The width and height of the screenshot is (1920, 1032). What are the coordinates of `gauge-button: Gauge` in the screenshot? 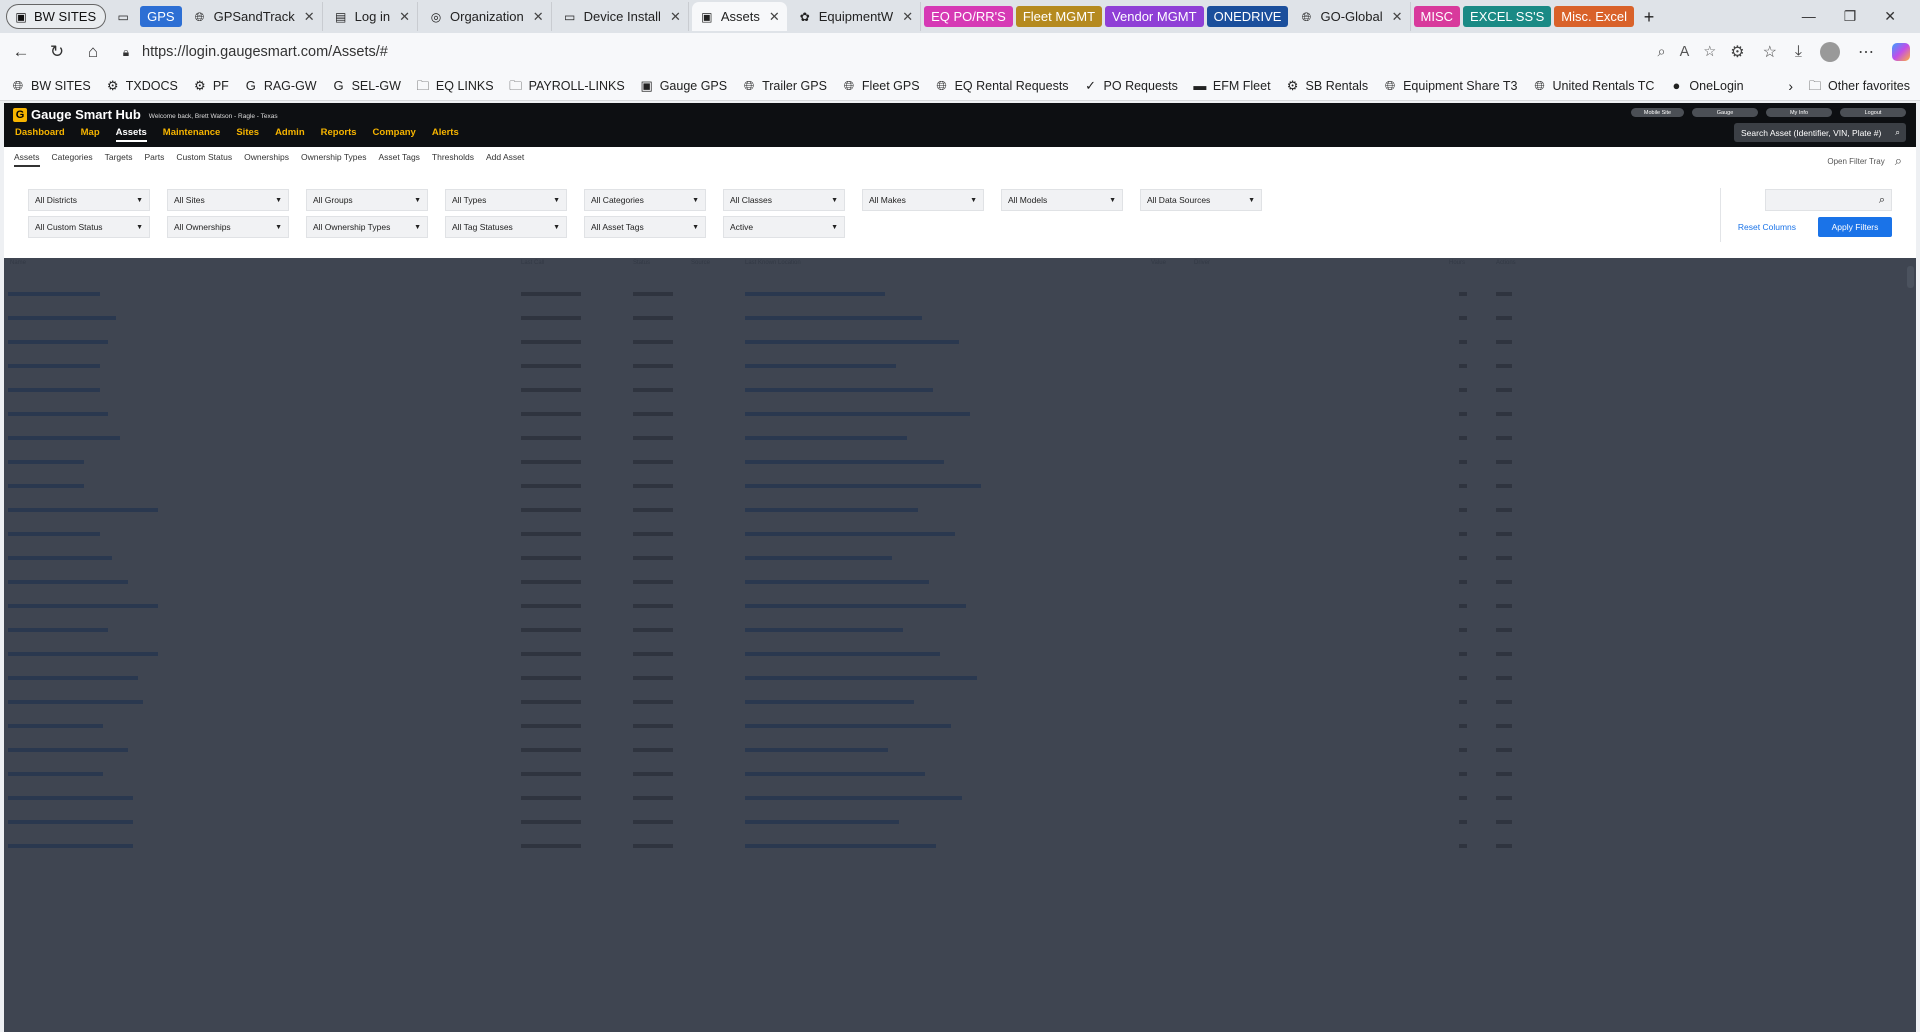 It's located at (1725, 112).